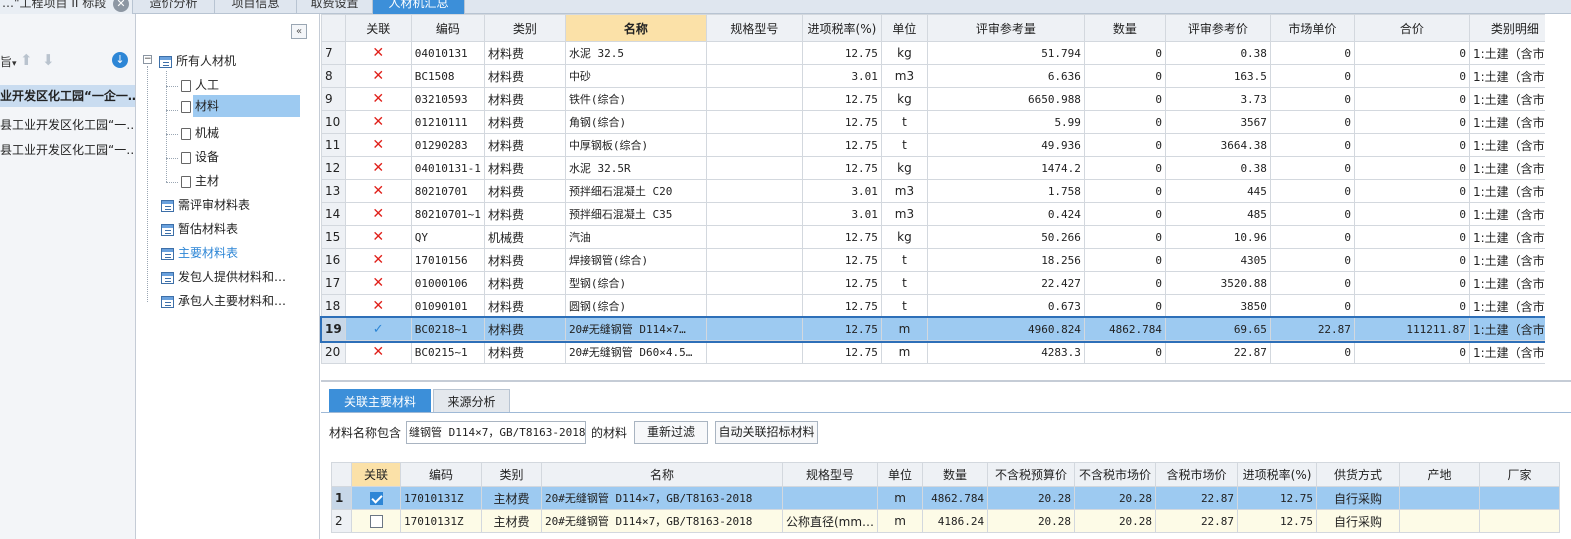 This screenshot has width=1571, height=539. I want to click on ref-price-cell: 3850, so click(1217, 306).